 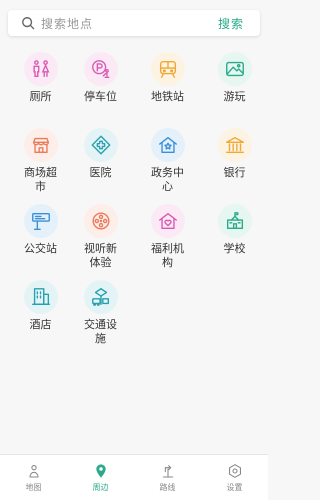 I want to click on category-play: 游玩, so click(x=234, y=90).